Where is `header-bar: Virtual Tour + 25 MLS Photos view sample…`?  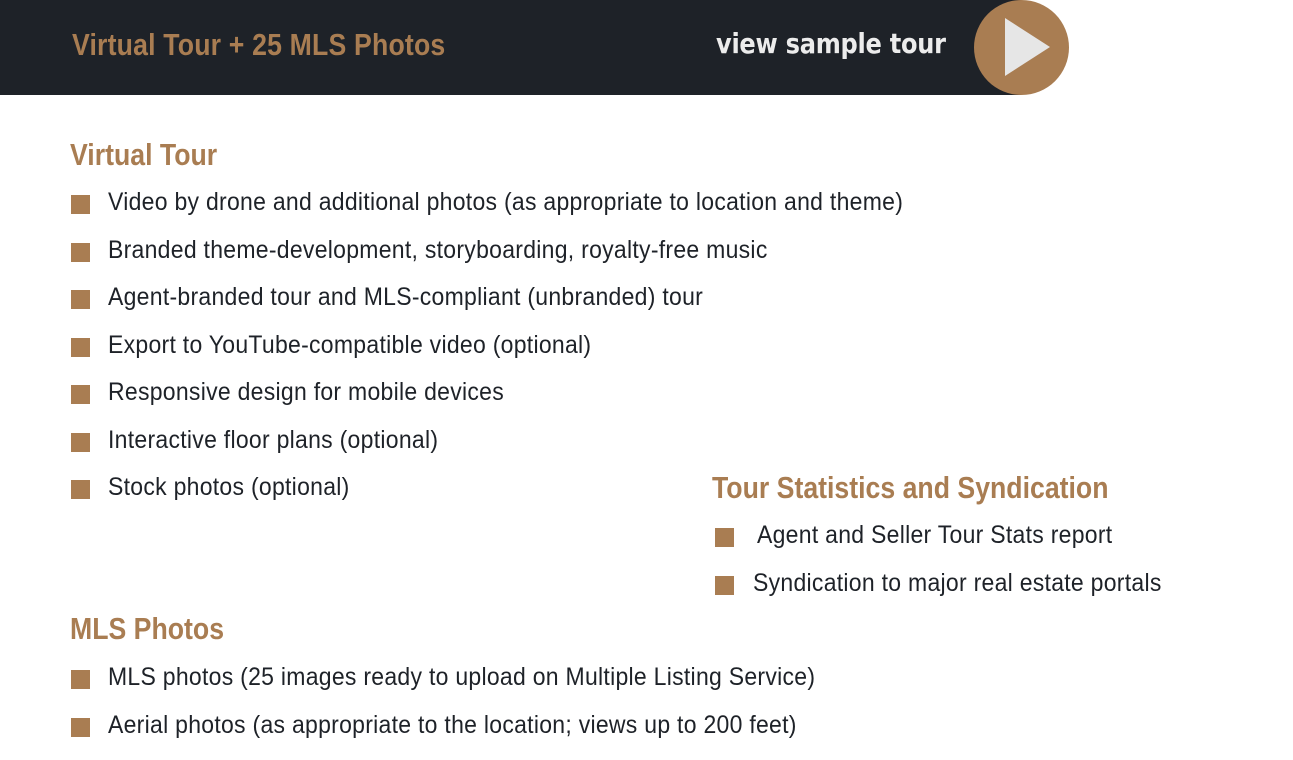
header-bar: Virtual Tour + 25 MLS Photos view sample… is located at coordinates (511, 47).